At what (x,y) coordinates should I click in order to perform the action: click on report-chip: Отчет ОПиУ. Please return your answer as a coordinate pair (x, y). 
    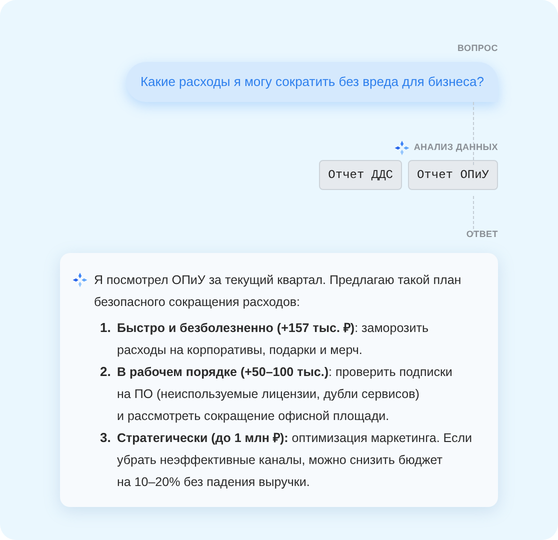
    Looking at the image, I should click on (453, 175).